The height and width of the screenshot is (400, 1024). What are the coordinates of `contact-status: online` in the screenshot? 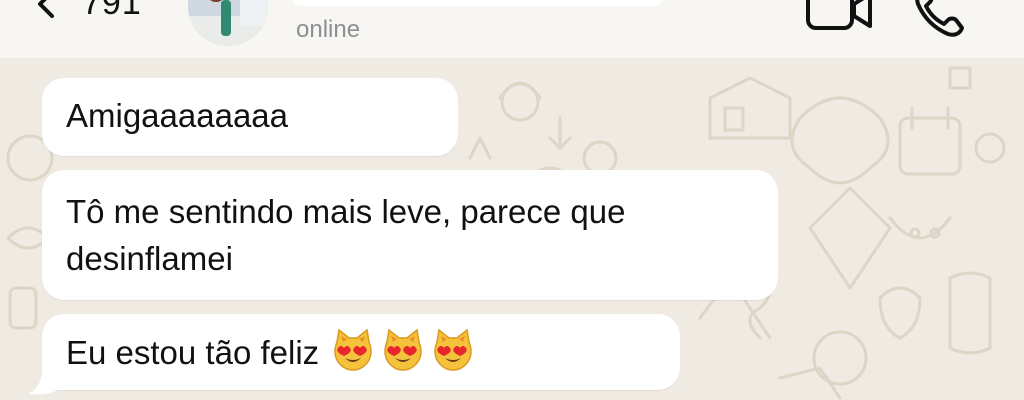 It's located at (328, 29).